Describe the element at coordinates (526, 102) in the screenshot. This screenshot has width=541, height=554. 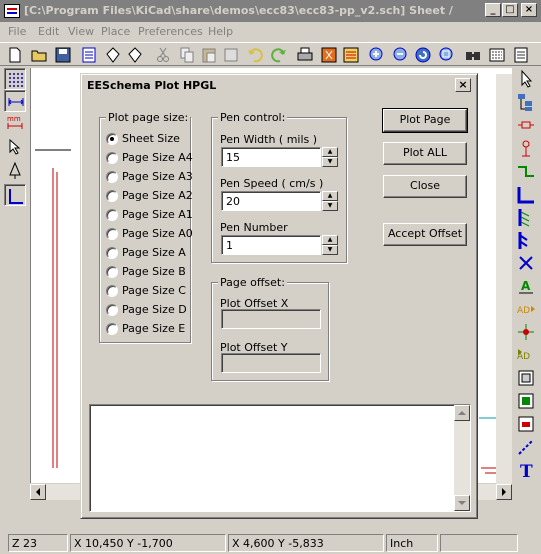
I see `hierarchy-nav-icon` at that location.